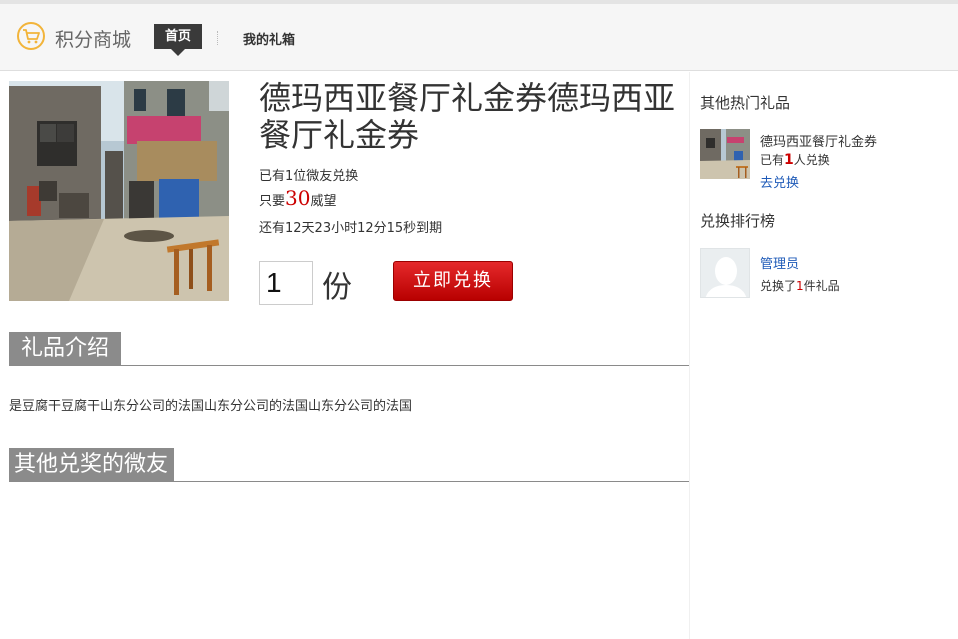  I want to click on hot-gift-count: 已有1人兑换, so click(795, 159).